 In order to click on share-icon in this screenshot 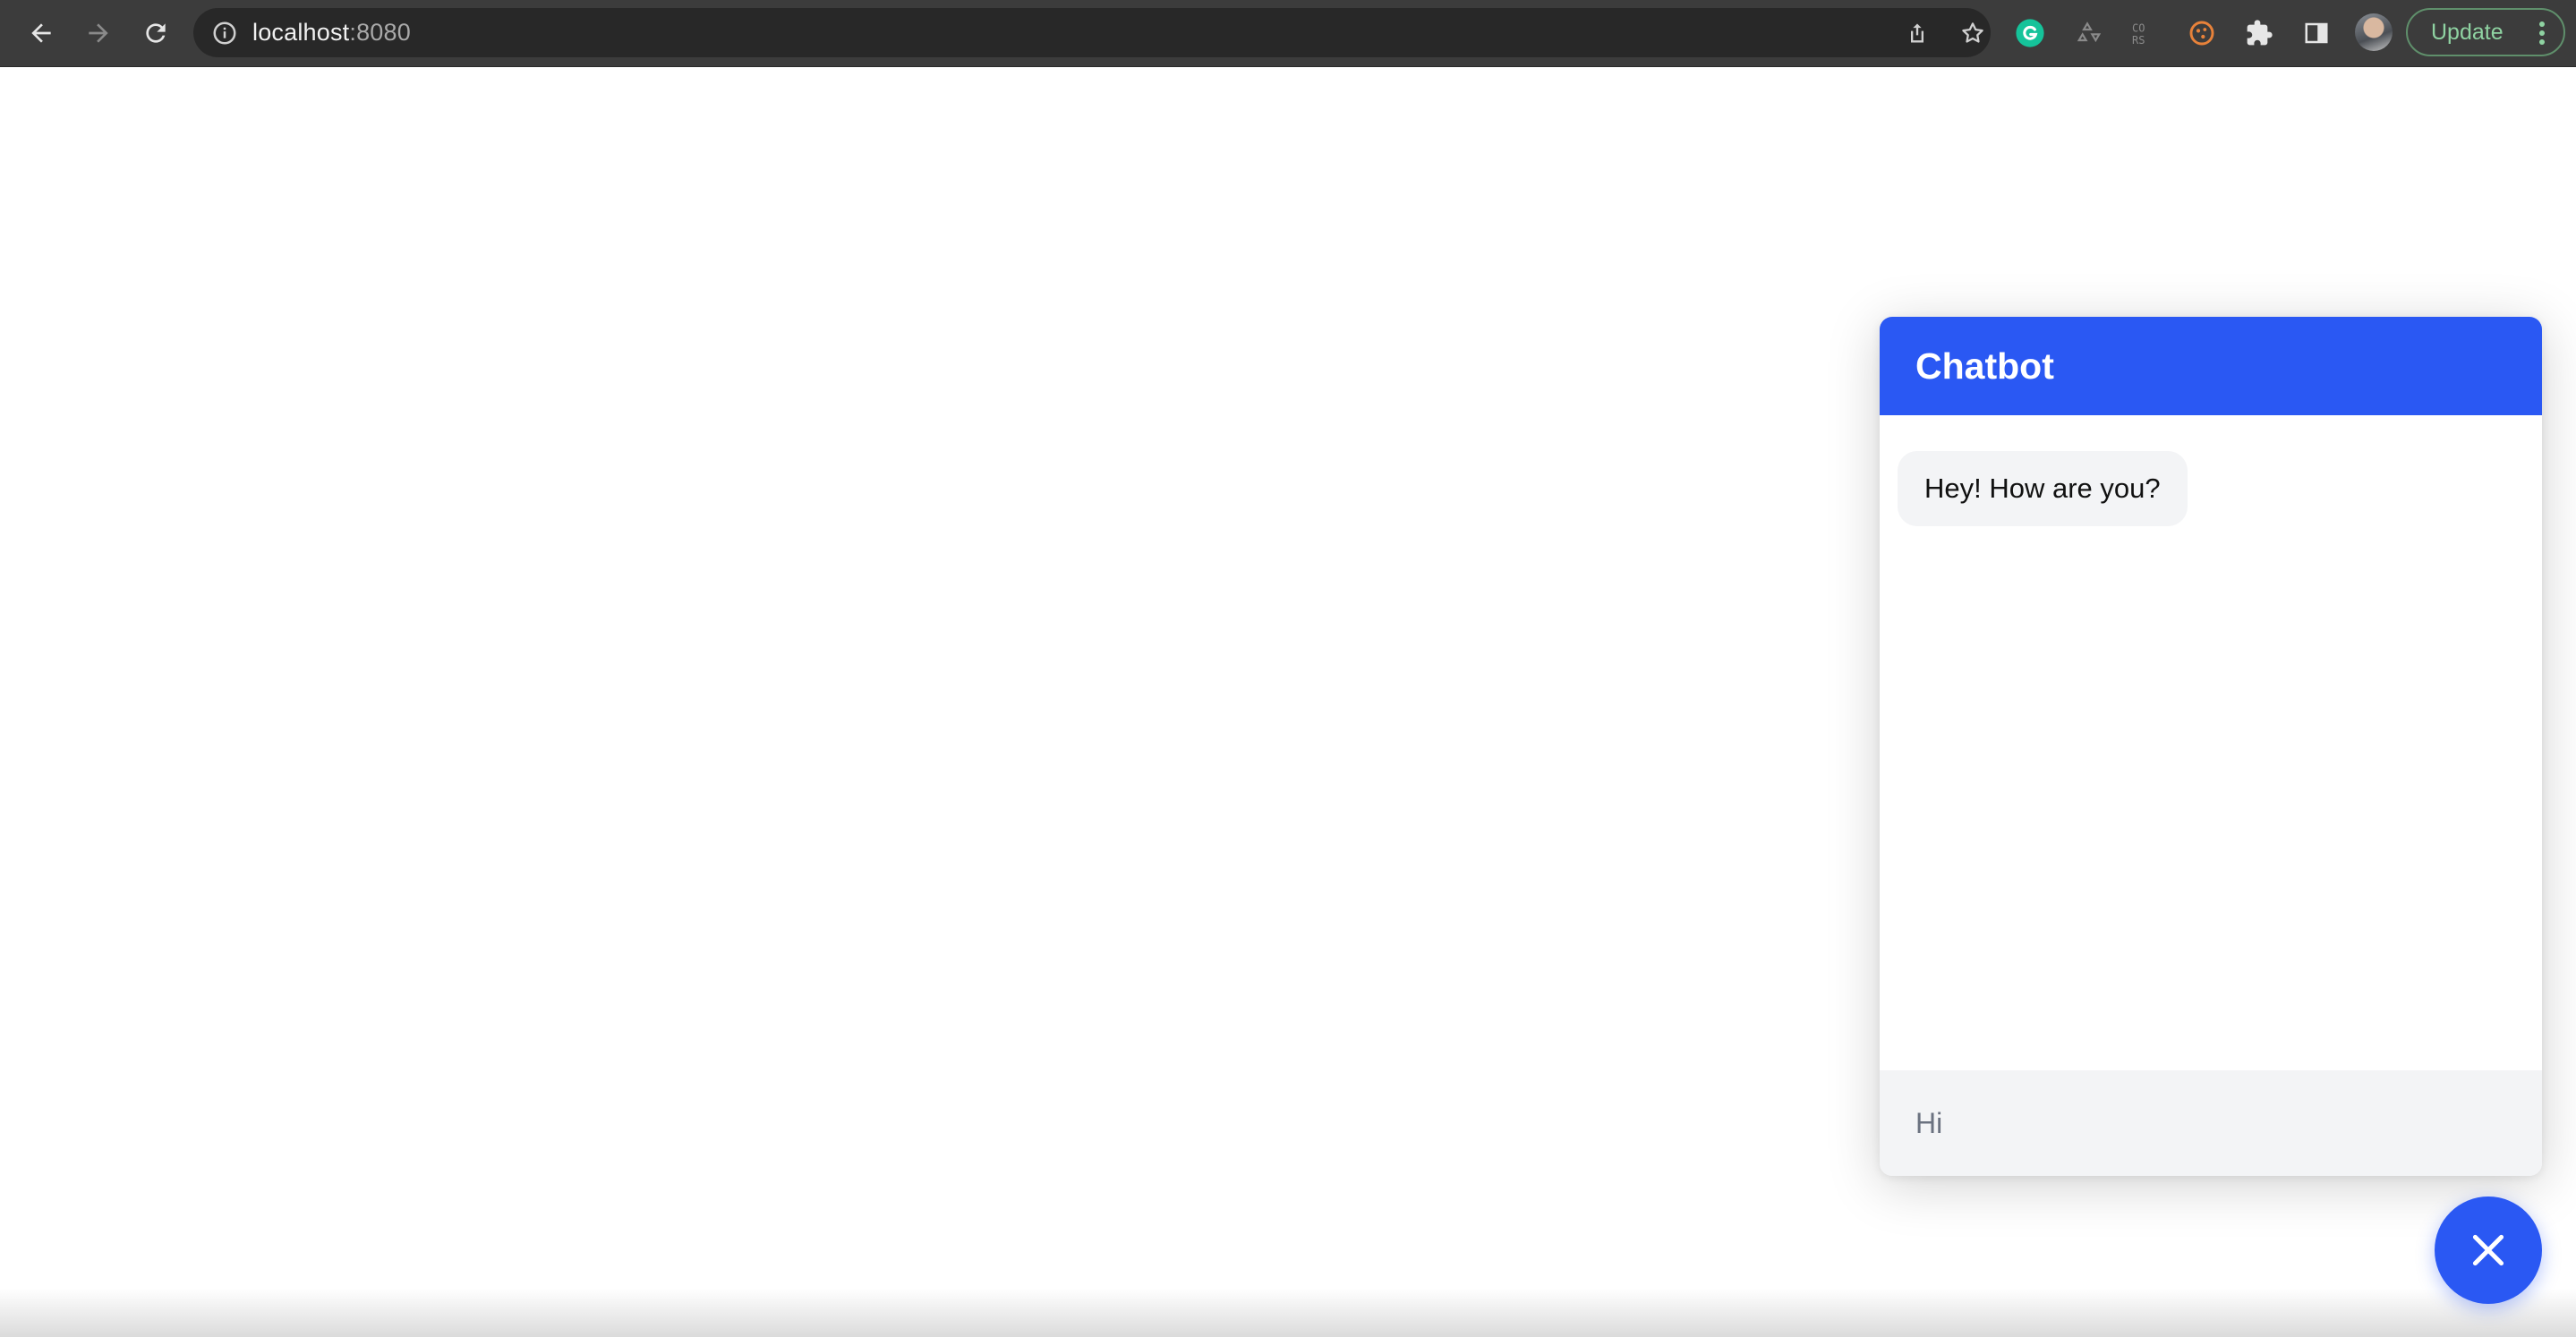, I will do `click(1917, 32)`.